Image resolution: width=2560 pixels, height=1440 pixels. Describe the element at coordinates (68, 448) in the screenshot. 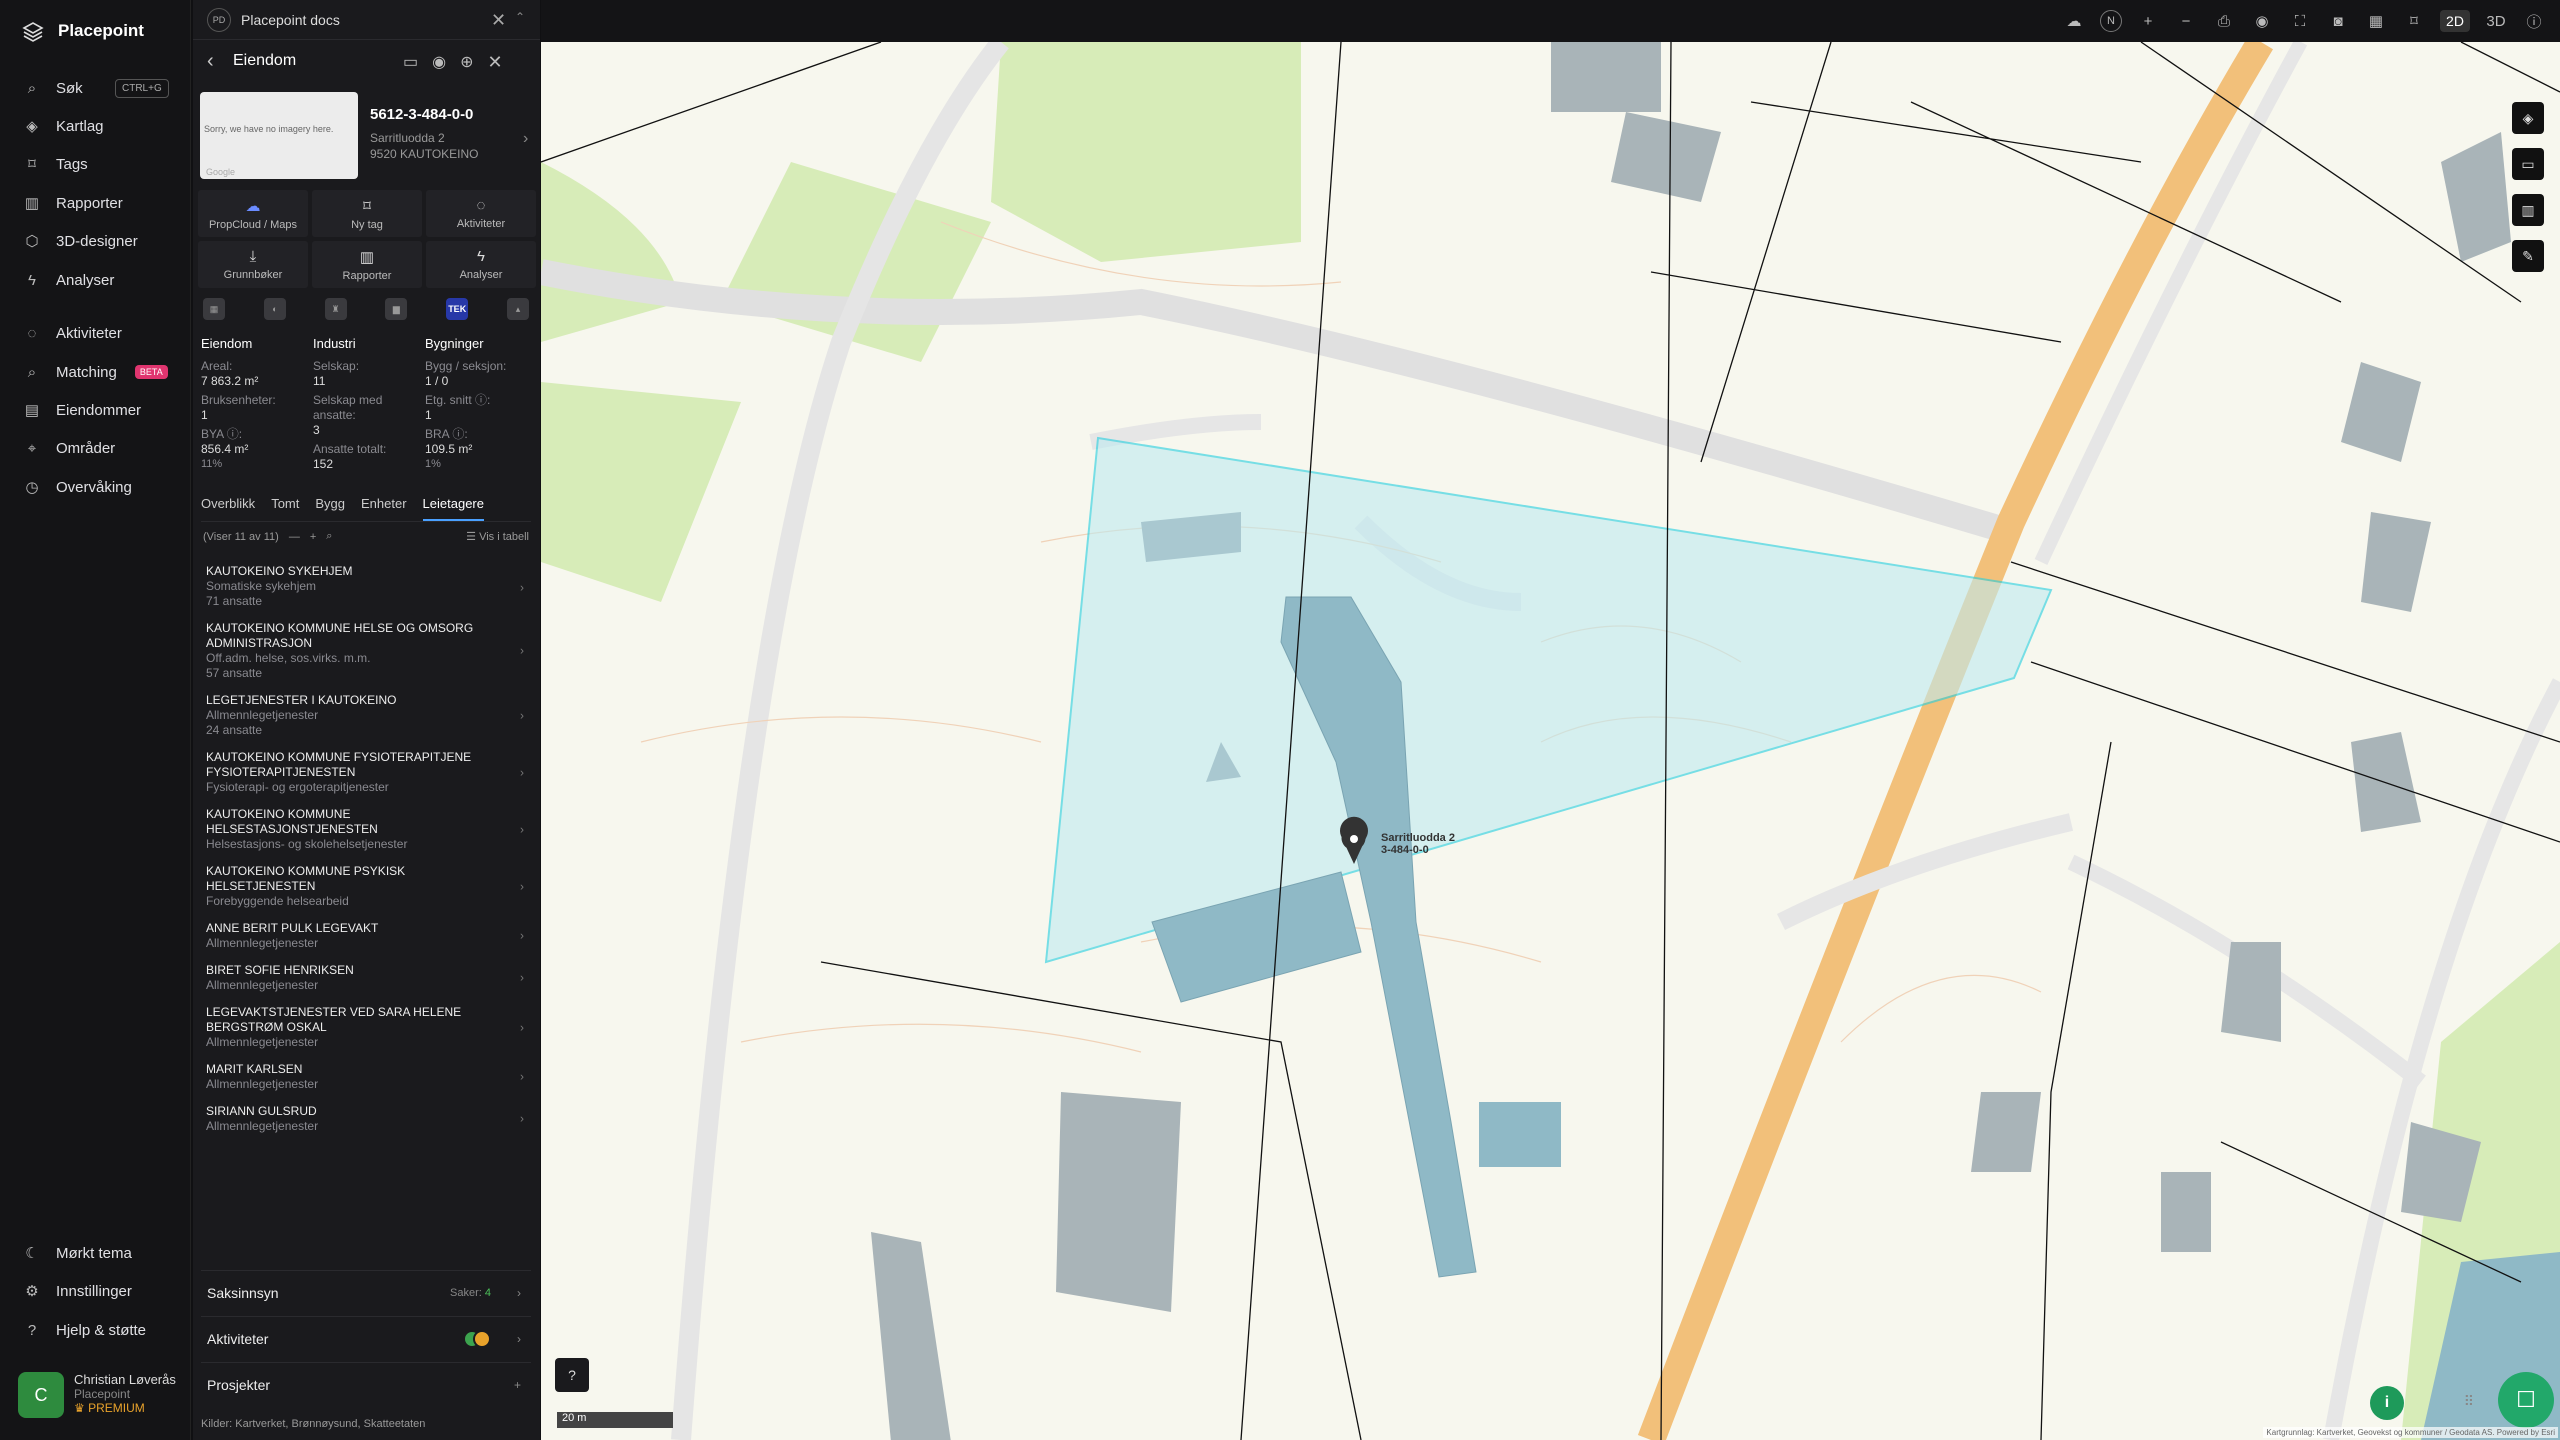

I see `nav-item-omrader: ⌖ Områder` at that location.